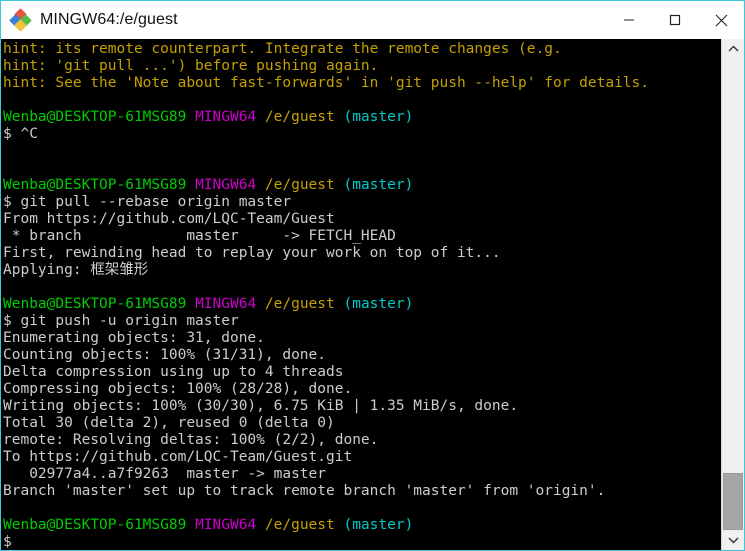 The image size is (745, 551). Describe the element at coordinates (109, 19) in the screenshot. I see `window-title: MINGW64:/e/guest` at that location.